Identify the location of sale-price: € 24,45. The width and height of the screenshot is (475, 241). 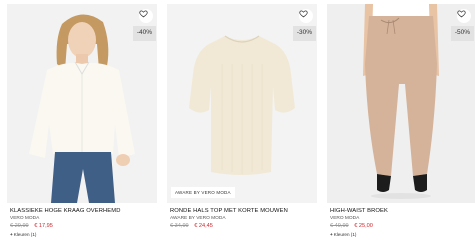
(203, 226).